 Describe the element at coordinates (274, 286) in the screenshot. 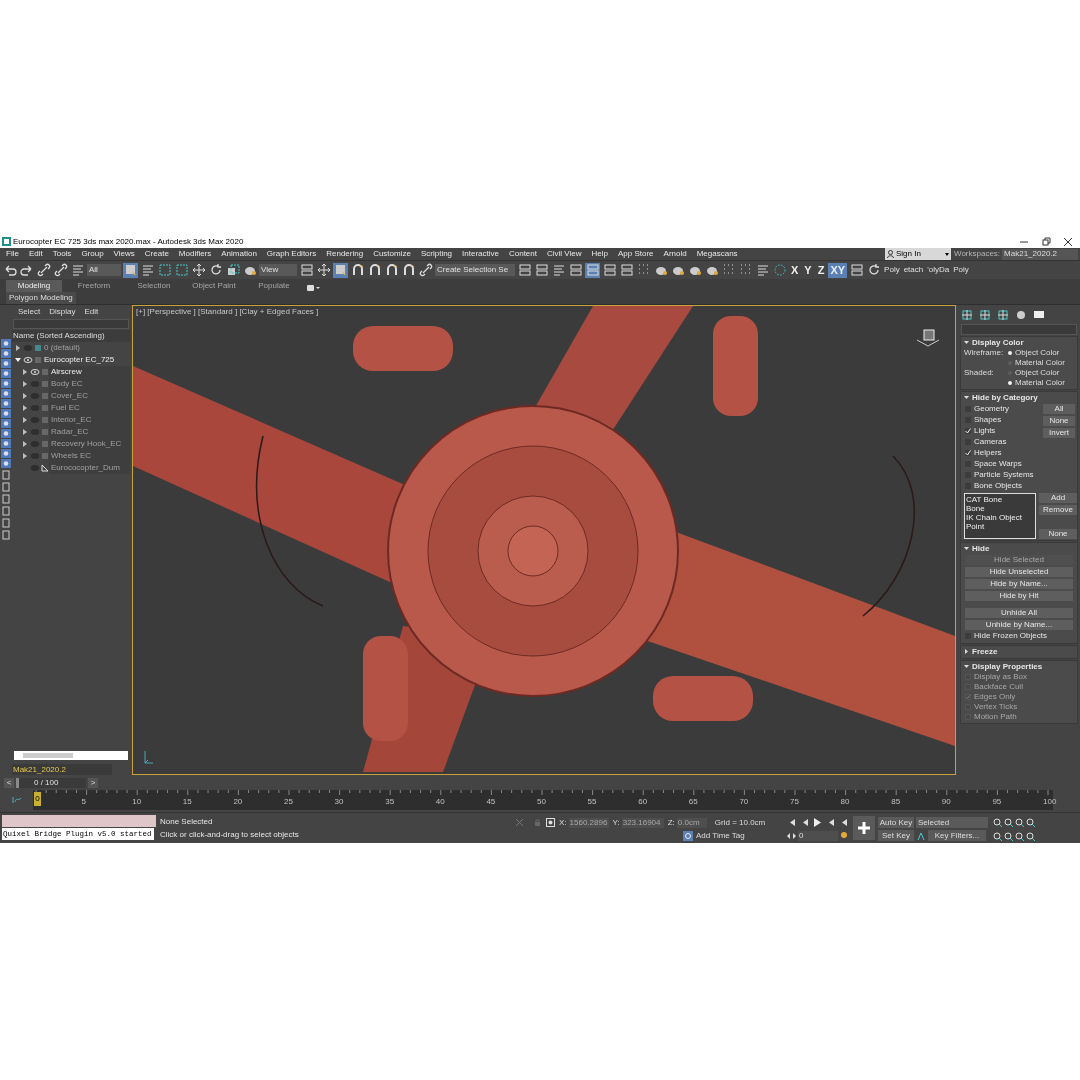

I see `ribbon-tab: Populate` at that location.